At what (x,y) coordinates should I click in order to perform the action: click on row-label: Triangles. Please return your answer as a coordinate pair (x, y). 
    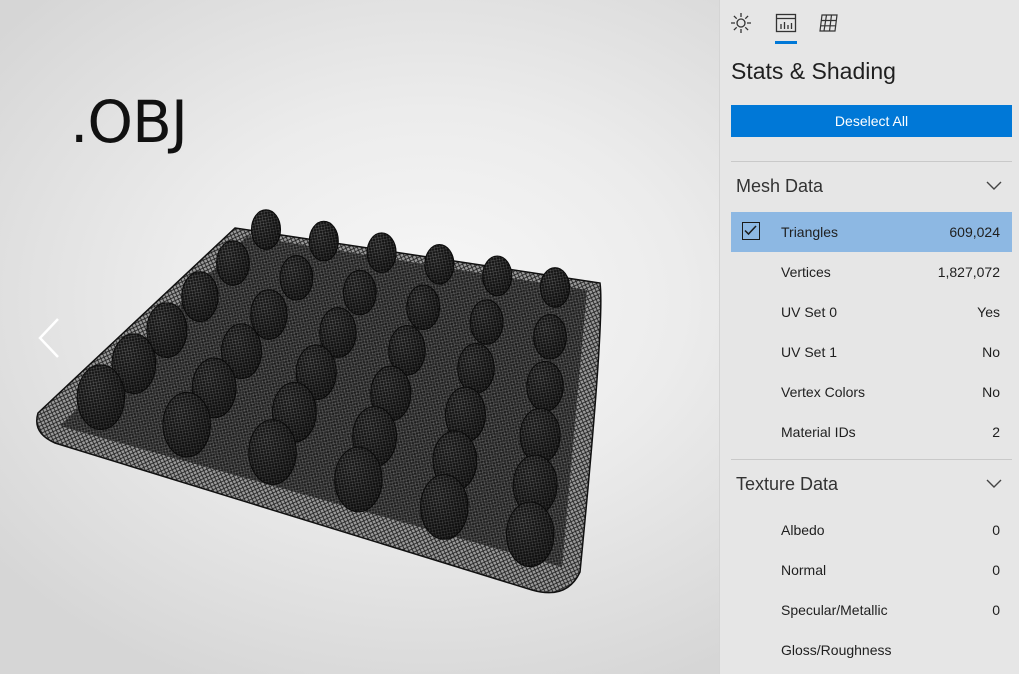
    Looking at the image, I should click on (810, 232).